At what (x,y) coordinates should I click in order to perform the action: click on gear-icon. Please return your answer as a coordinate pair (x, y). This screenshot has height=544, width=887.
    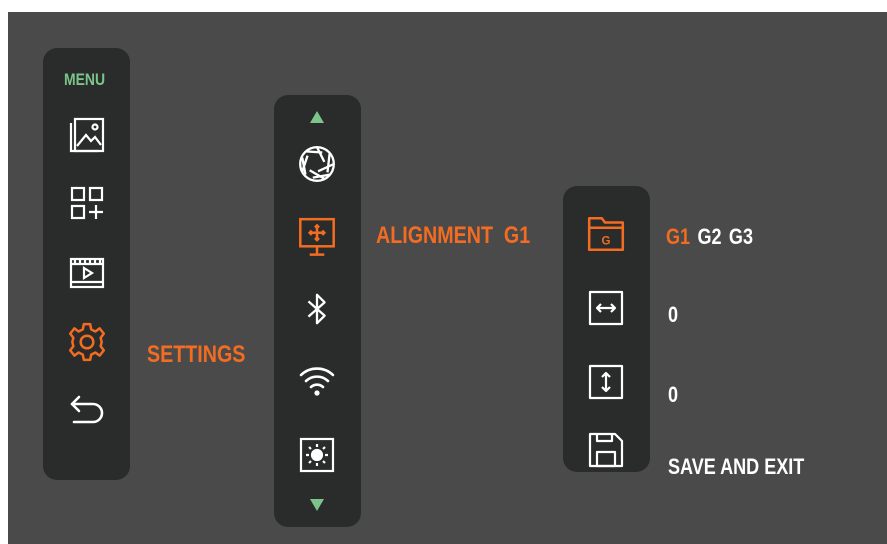
    Looking at the image, I should click on (87, 342).